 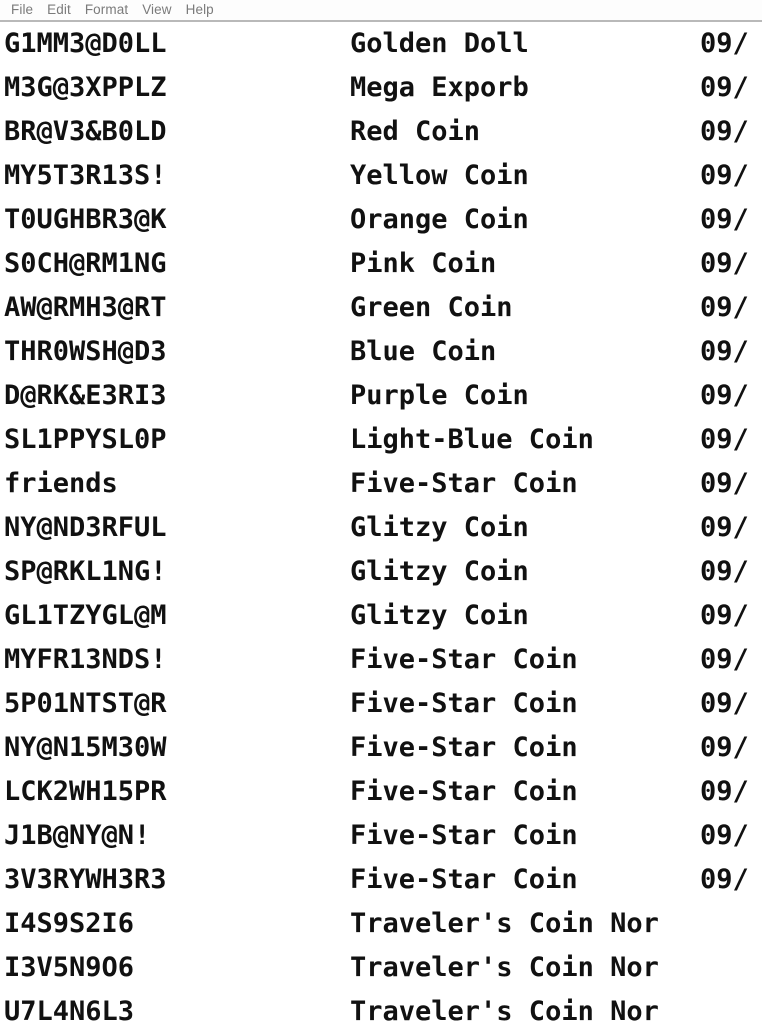 I want to click on reward-item: Orange Coin, so click(x=439, y=219).